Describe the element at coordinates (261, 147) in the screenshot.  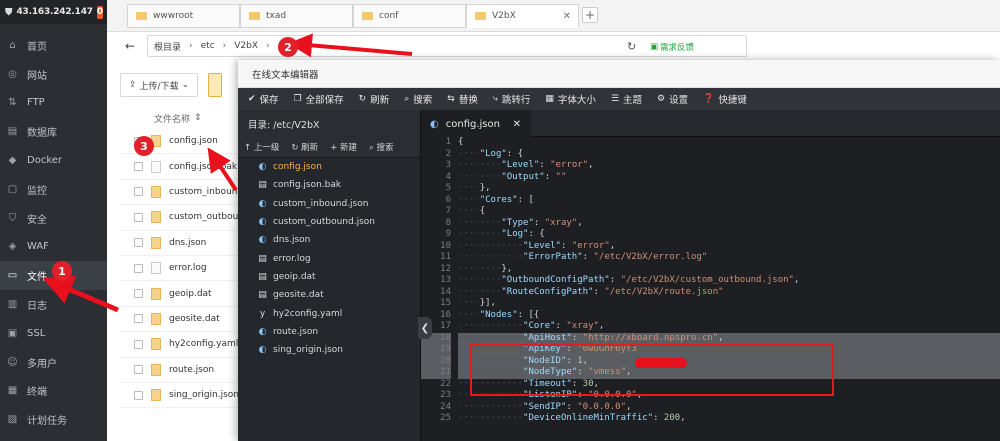
I see `tree-action-0: ↑ 上一级` at that location.